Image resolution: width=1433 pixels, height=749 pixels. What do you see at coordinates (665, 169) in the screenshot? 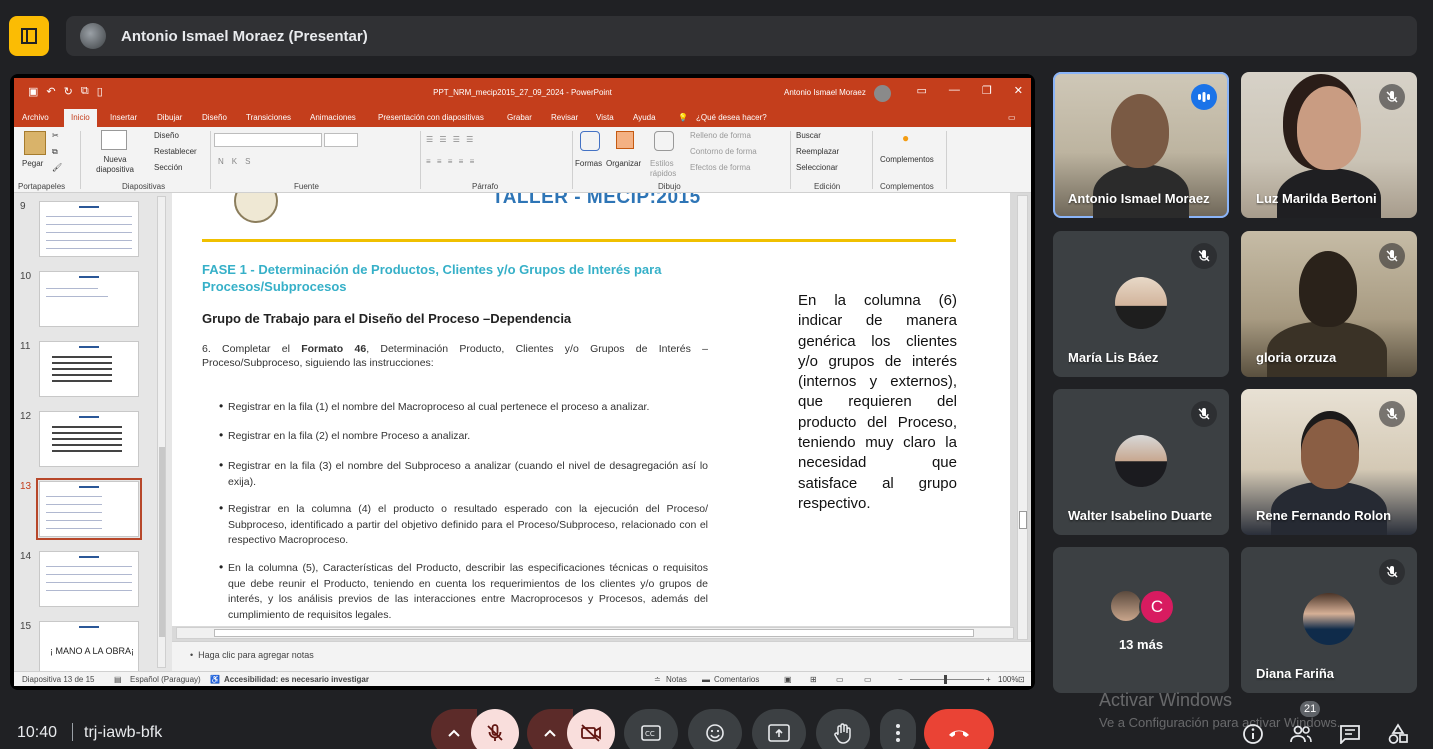
I see `quick-styles-button: Estilos rápidos` at bounding box center [665, 169].